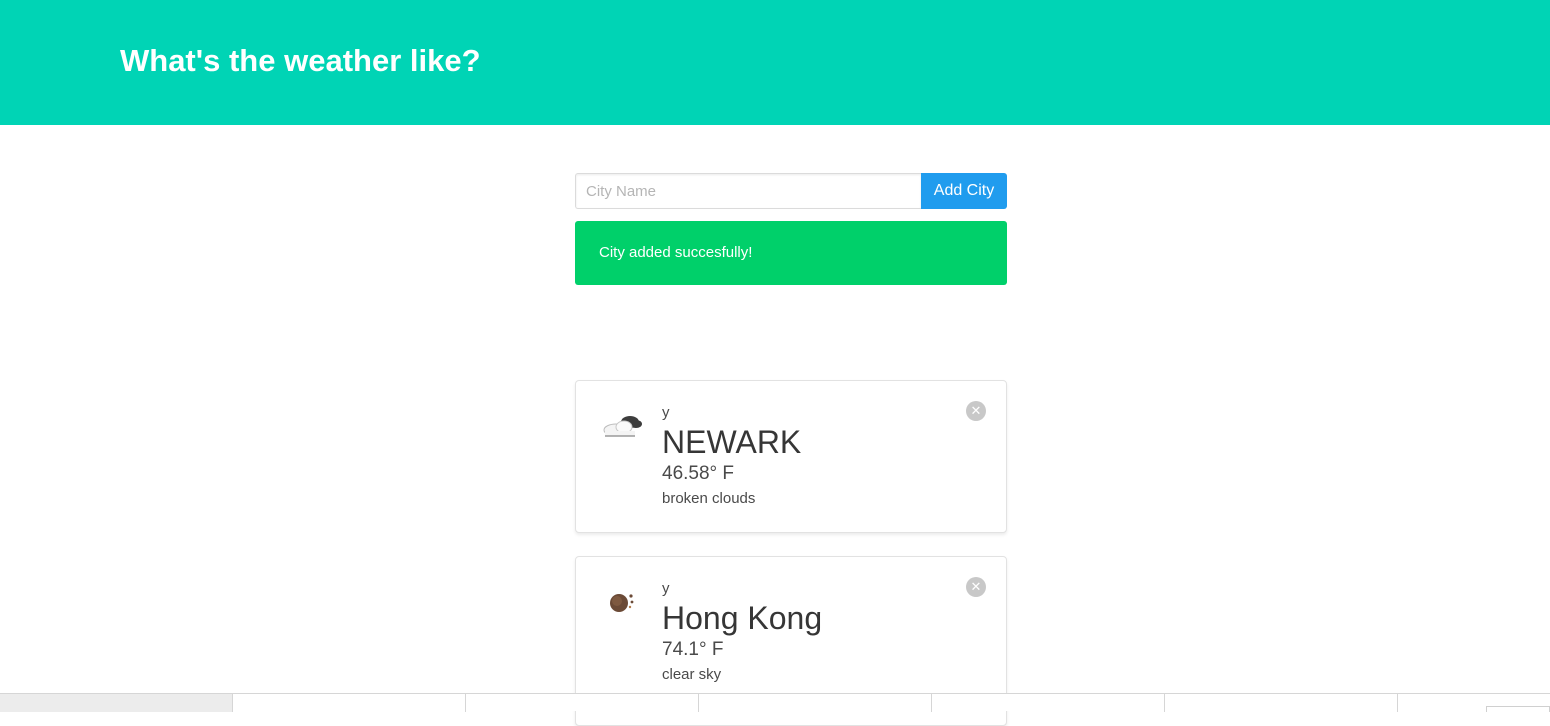  Describe the element at coordinates (676, 252) in the screenshot. I see `notification-message: City added succesfully!` at that location.